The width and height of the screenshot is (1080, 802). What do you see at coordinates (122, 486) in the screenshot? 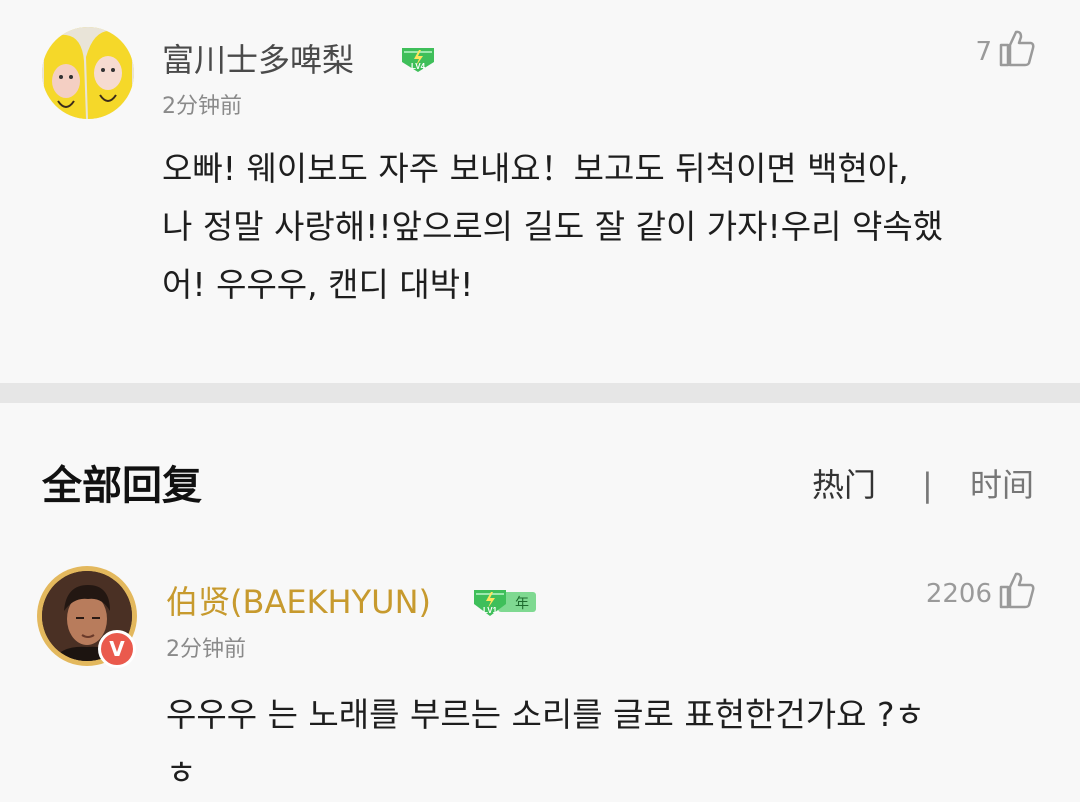
I see `replies-header-title: 全部回复` at bounding box center [122, 486].